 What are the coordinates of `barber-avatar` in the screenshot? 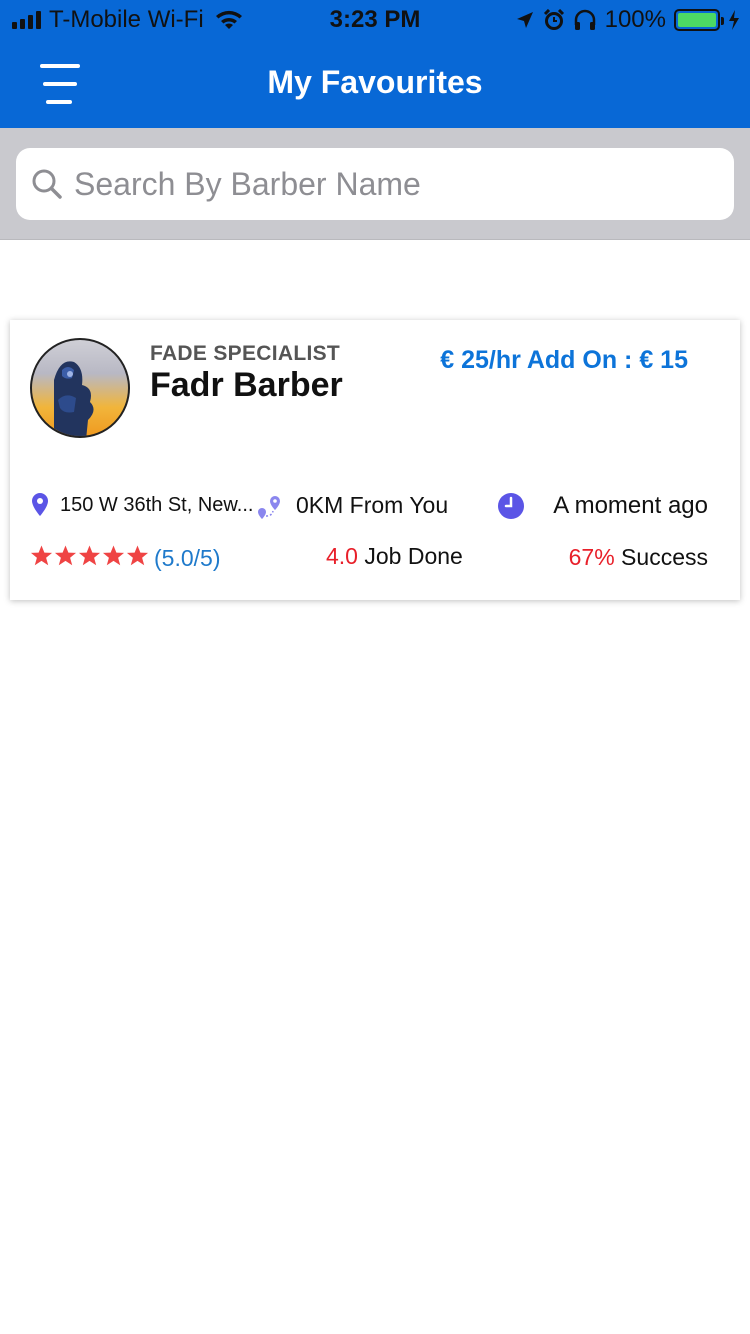 It's located at (80, 388).